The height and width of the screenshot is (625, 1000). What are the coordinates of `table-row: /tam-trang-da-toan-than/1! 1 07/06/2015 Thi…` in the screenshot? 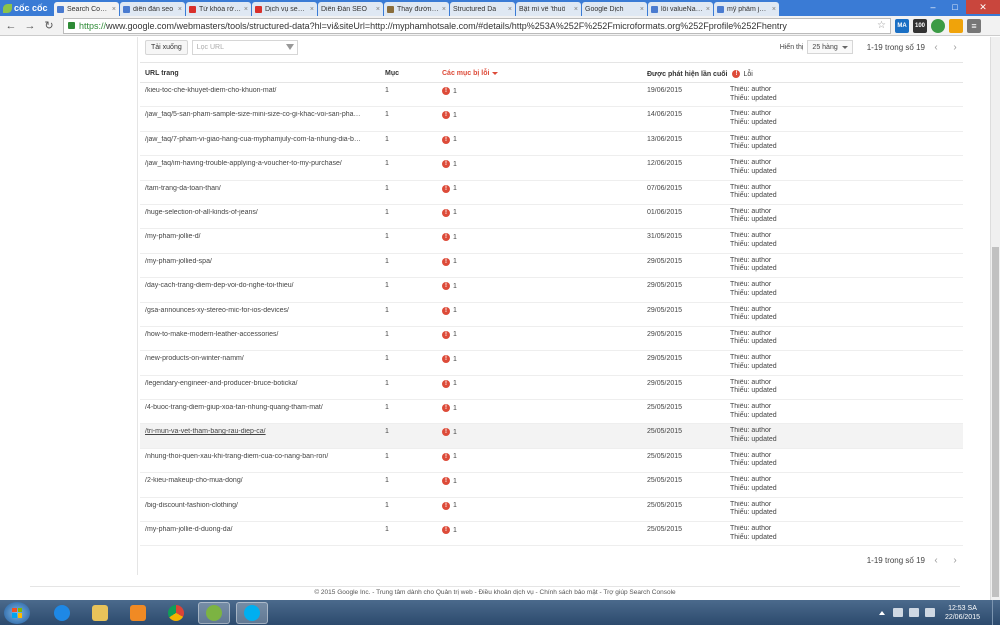 It's located at (551, 193).